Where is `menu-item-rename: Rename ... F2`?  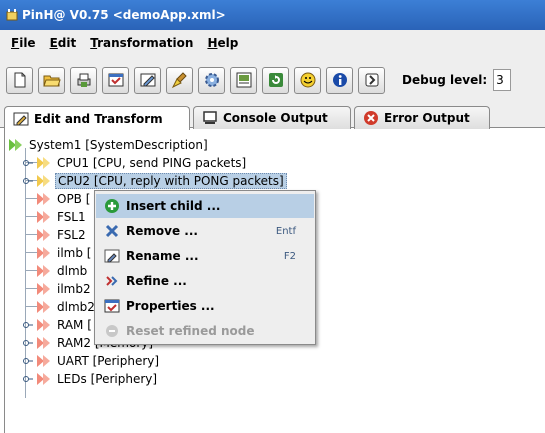
menu-item-rename: Rename ... F2 is located at coordinates (205, 256).